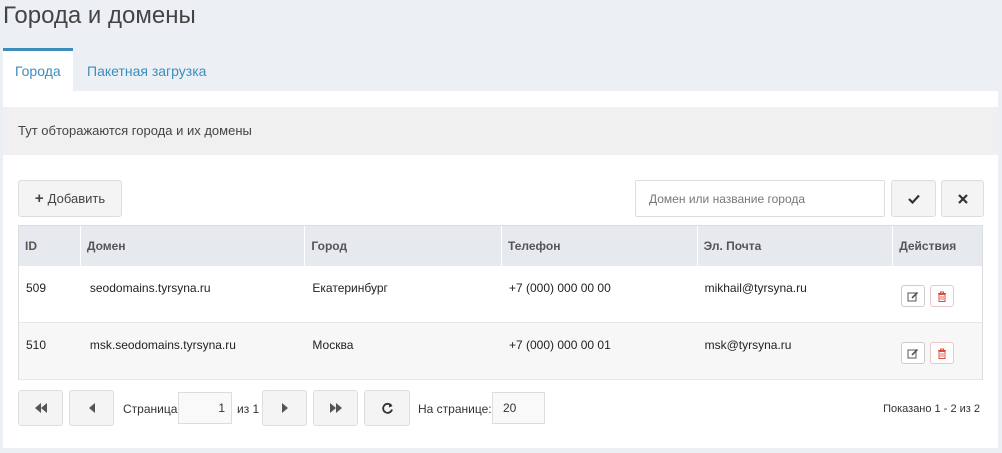 This screenshot has width=1002, height=453. Describe the element at coordinates (928, 246) in the screenshot. I see `column-header-actions: Действия` at that location.